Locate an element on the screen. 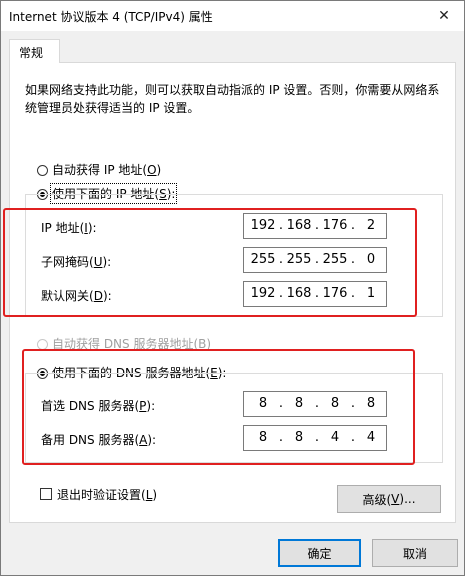  title-bar: Internet 协议版本 4 (TCP/IPv4) 属性 ✕ is located at coordinates (232, 16).